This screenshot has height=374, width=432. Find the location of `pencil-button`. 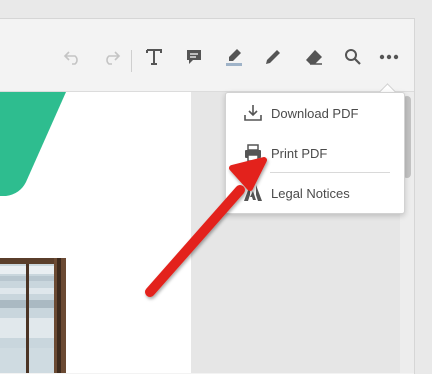

pencil-button is located at coordinates (273, 57).